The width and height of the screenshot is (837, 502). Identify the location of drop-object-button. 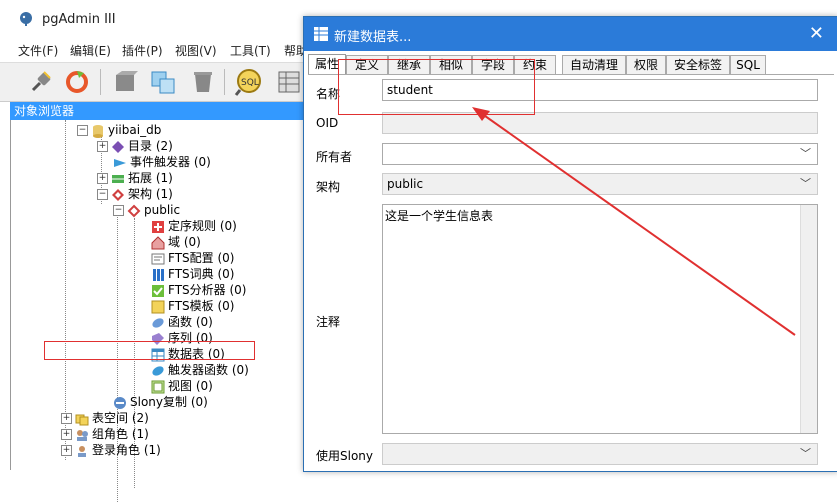
(203, 82).